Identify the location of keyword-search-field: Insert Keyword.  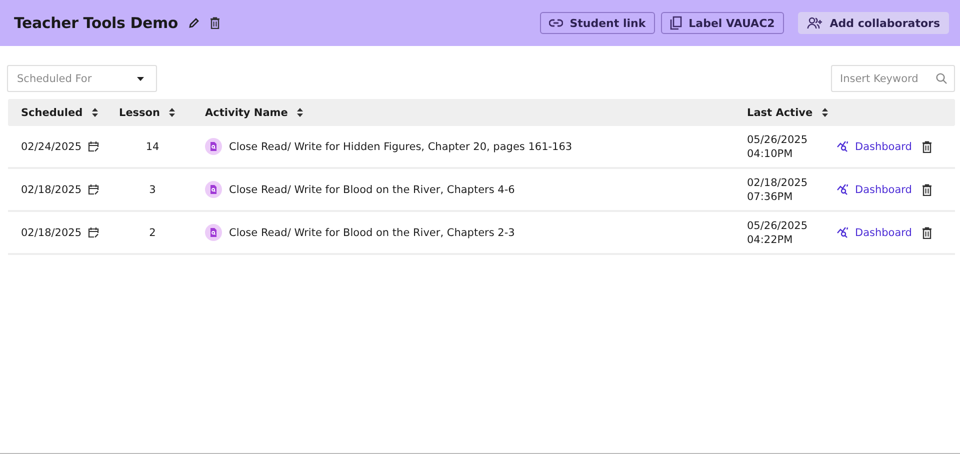
(893, 78).